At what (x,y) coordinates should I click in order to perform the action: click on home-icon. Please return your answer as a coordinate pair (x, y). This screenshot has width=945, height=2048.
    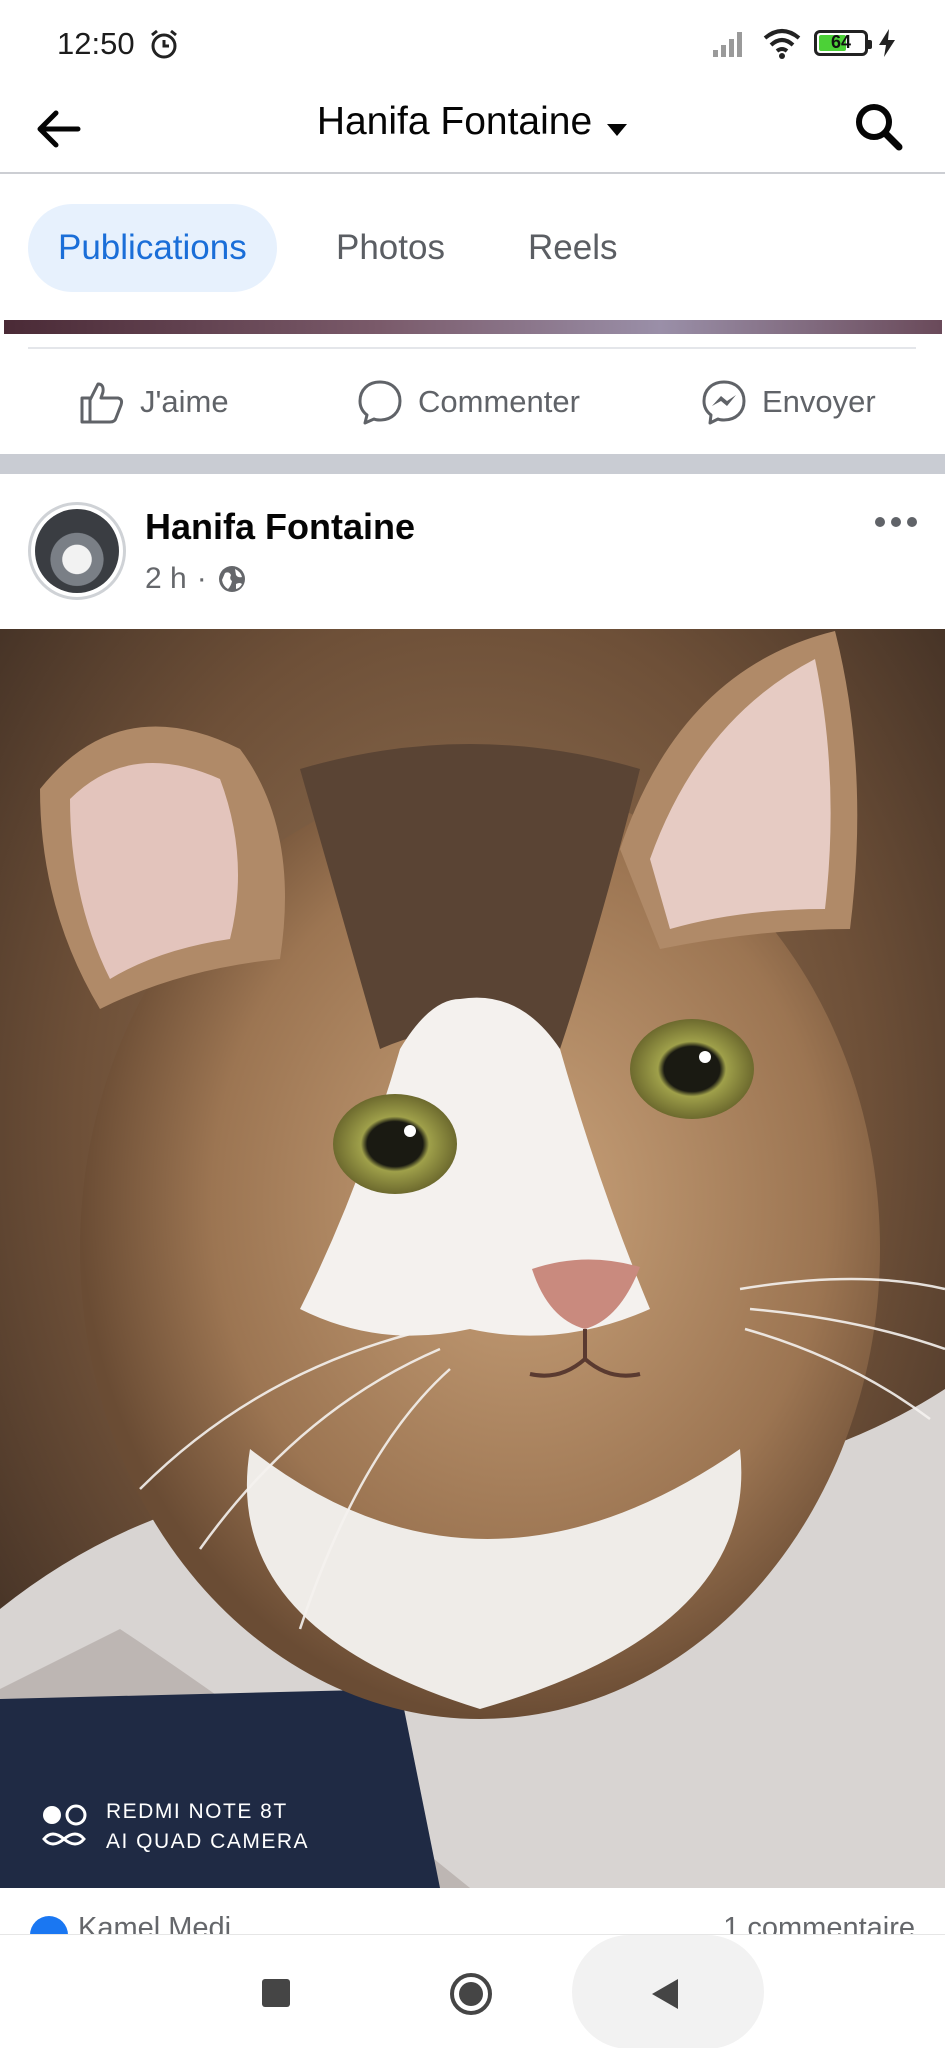
    Looking at the image, I should click on (471, 1994).